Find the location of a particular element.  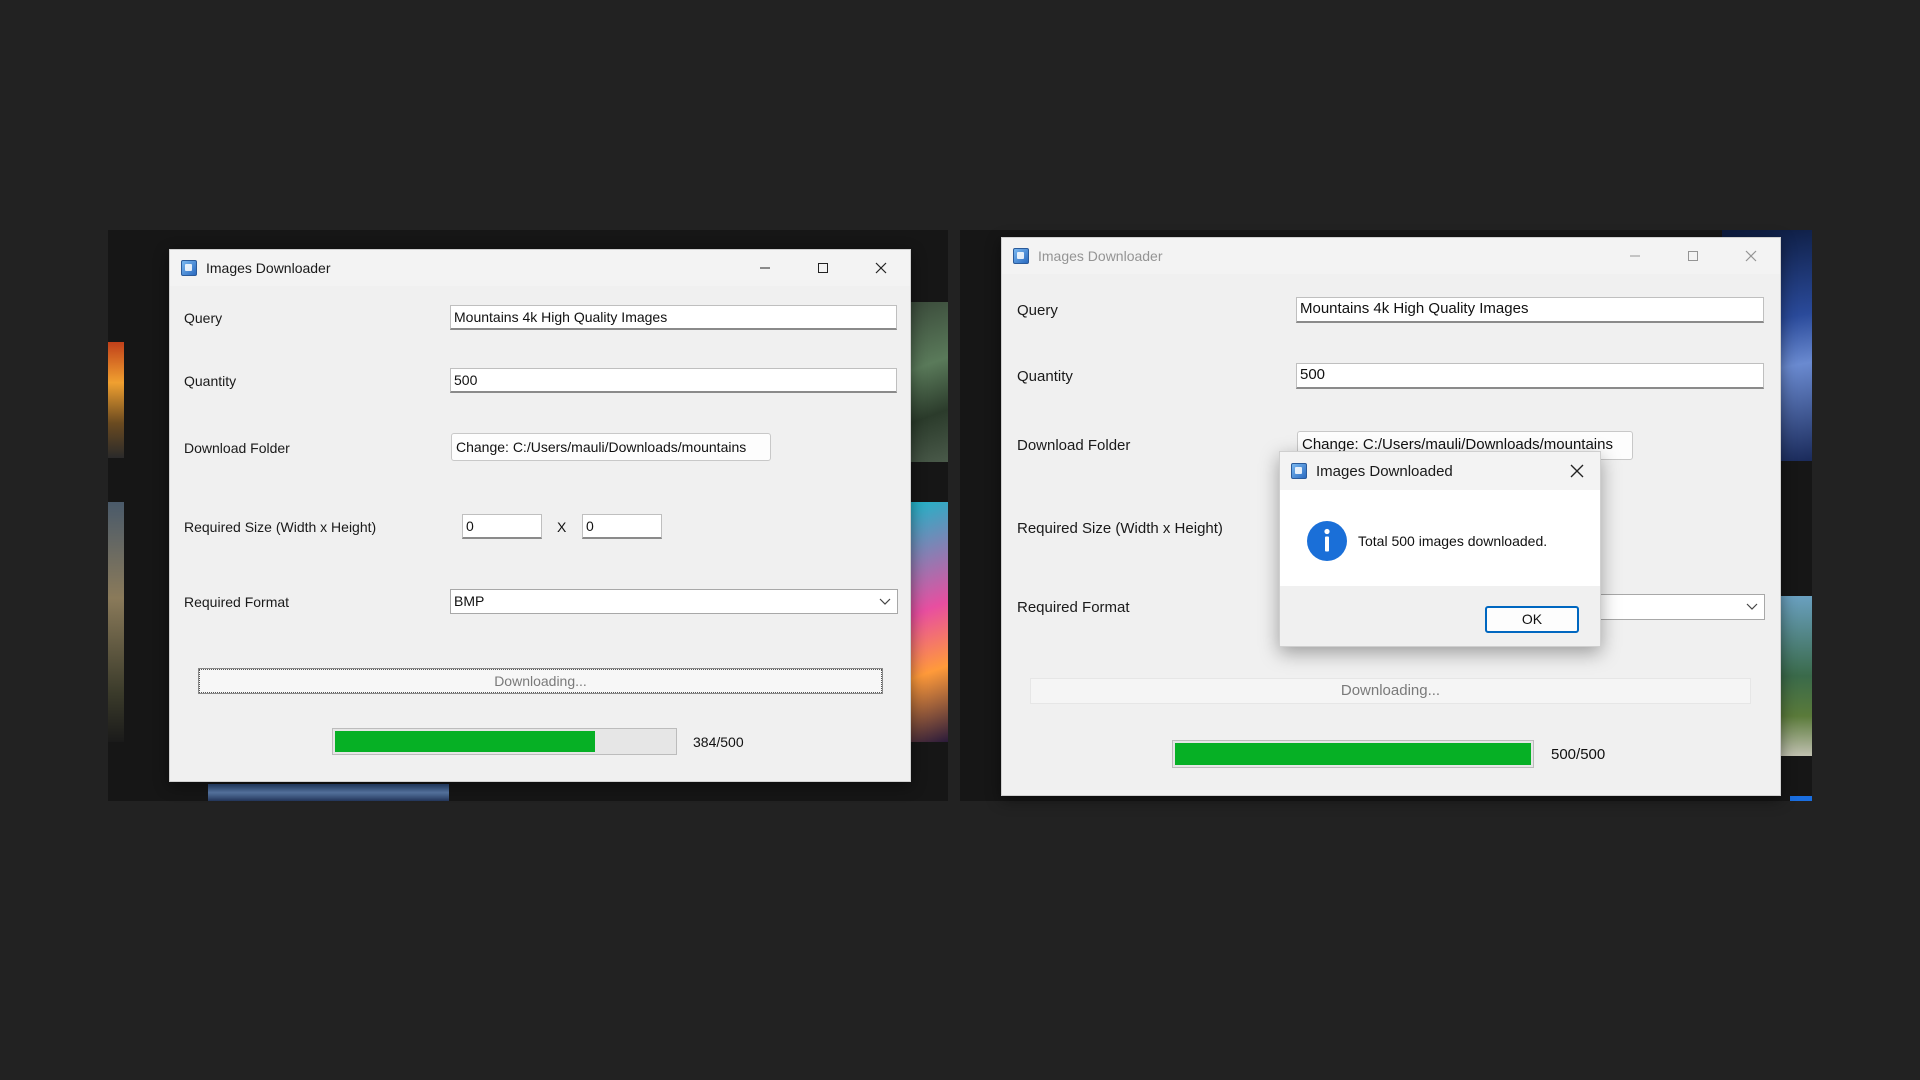

dialog-message: Total 500 images downloaded. is located at coordinates (1453, 541).